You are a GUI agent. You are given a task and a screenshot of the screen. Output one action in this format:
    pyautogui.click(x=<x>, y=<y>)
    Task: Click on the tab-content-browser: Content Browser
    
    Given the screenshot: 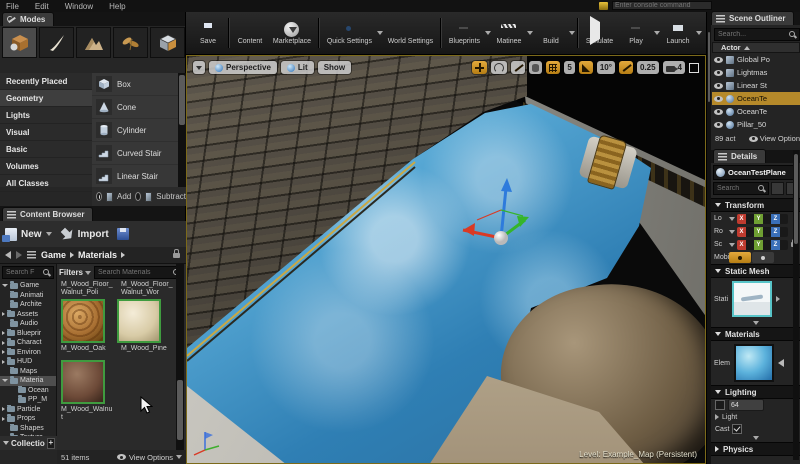 What is the action you would take?
    pyautogui.click(x=48, y=214)
    